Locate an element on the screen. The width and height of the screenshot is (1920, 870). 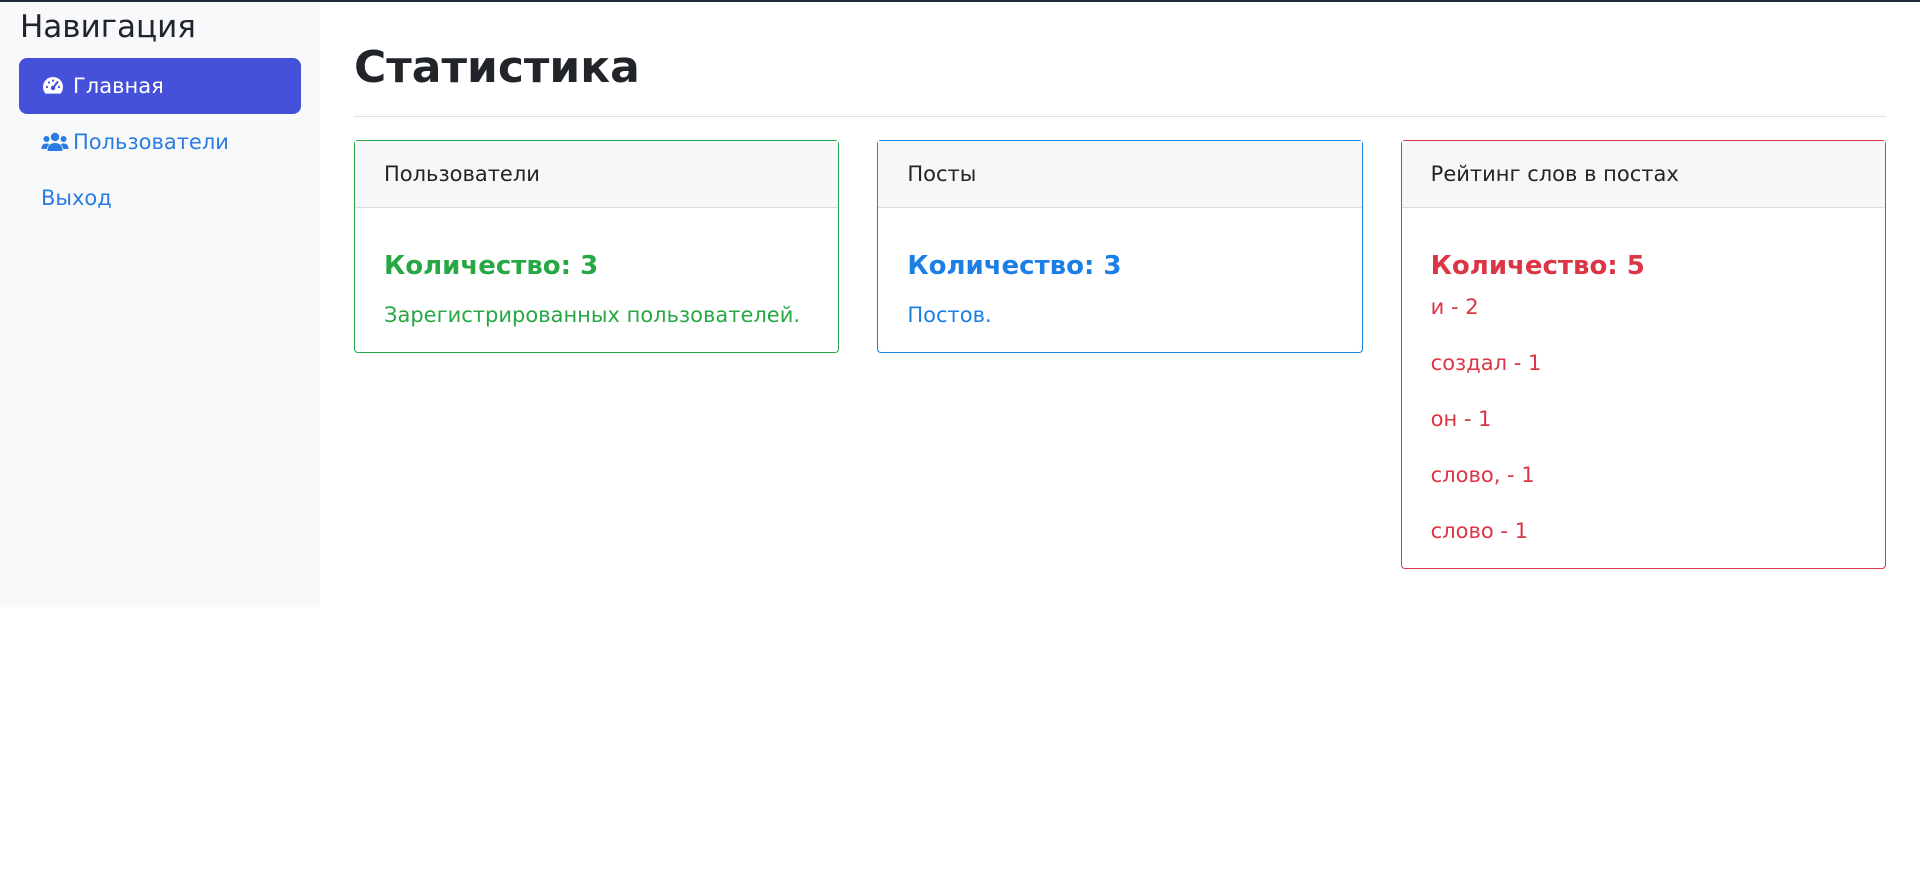
sidebar-item-users: Пользователи is located at coordinates (160, 142).